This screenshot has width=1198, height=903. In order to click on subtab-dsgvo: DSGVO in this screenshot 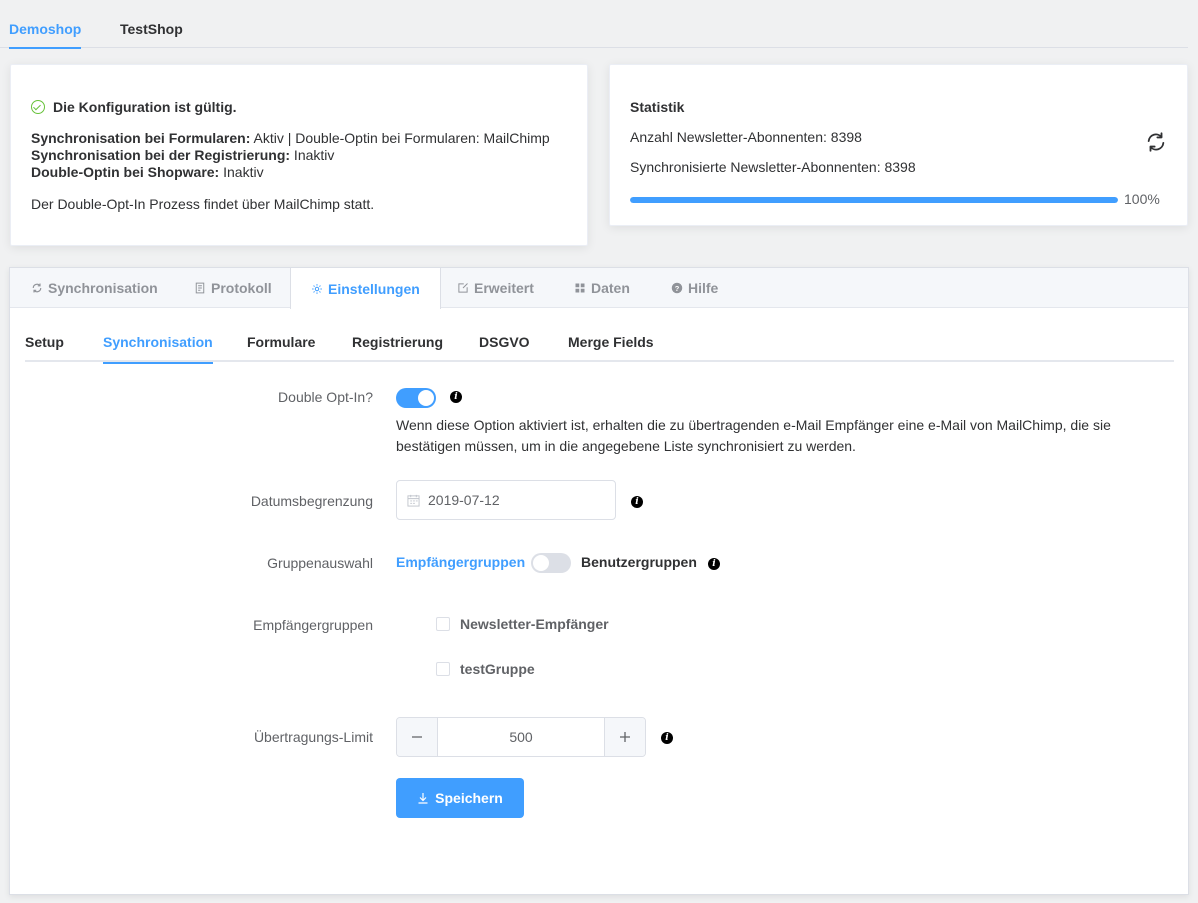, I will do `click(504, 335)`.